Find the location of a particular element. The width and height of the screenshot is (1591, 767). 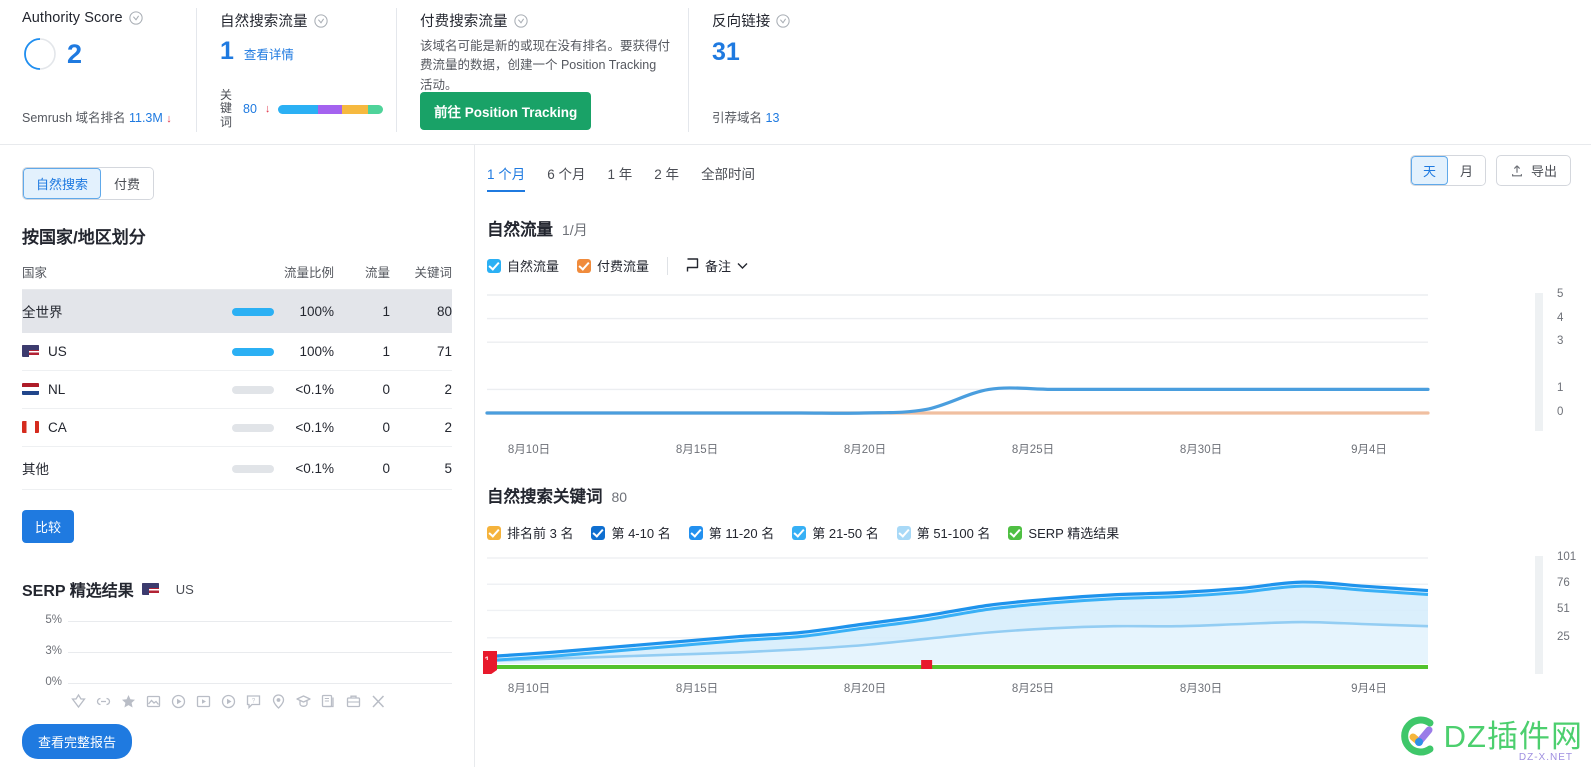

legend-organic-label: 自然流量 is located at coordinates (533, 266).